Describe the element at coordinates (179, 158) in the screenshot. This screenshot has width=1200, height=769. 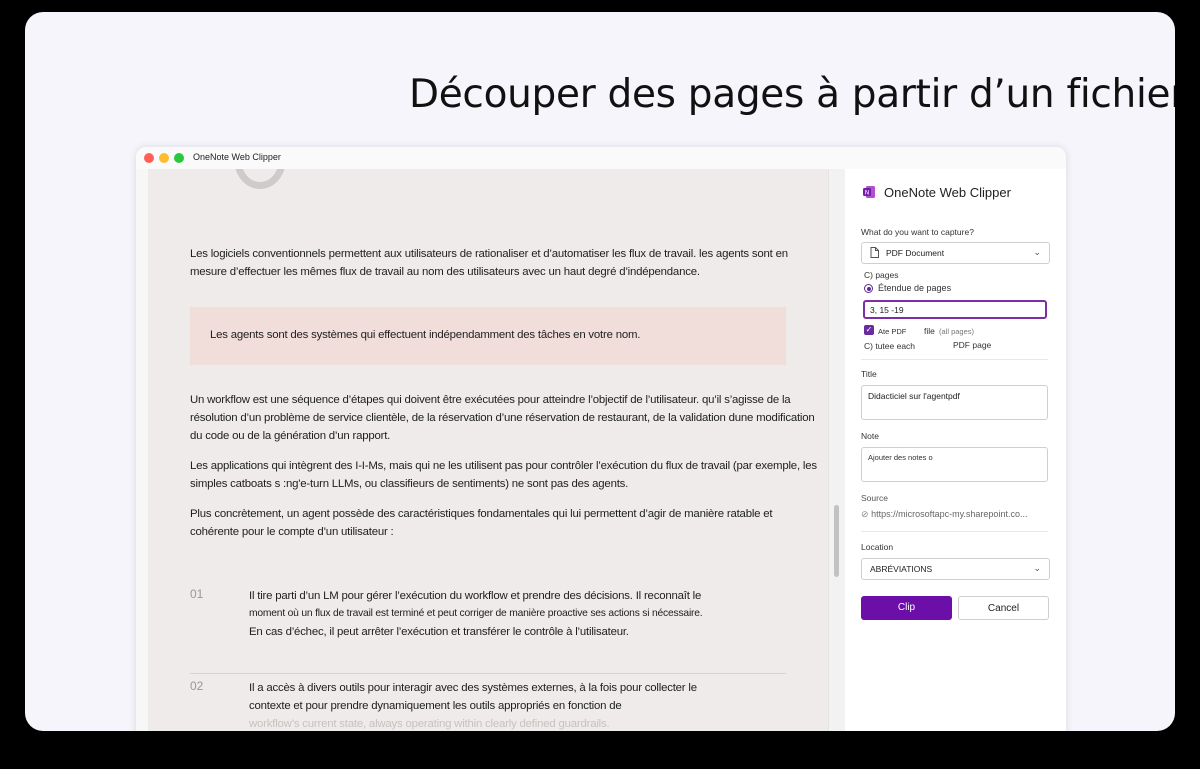
I see `maximize-window-button` at that location.